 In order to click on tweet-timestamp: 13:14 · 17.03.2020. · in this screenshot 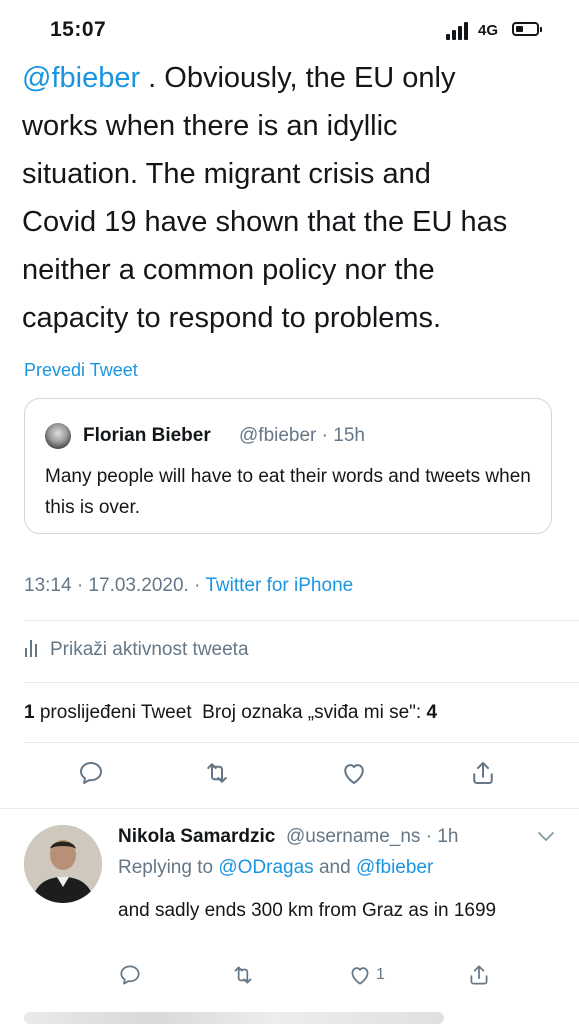, I will do `click(115, 585)`.